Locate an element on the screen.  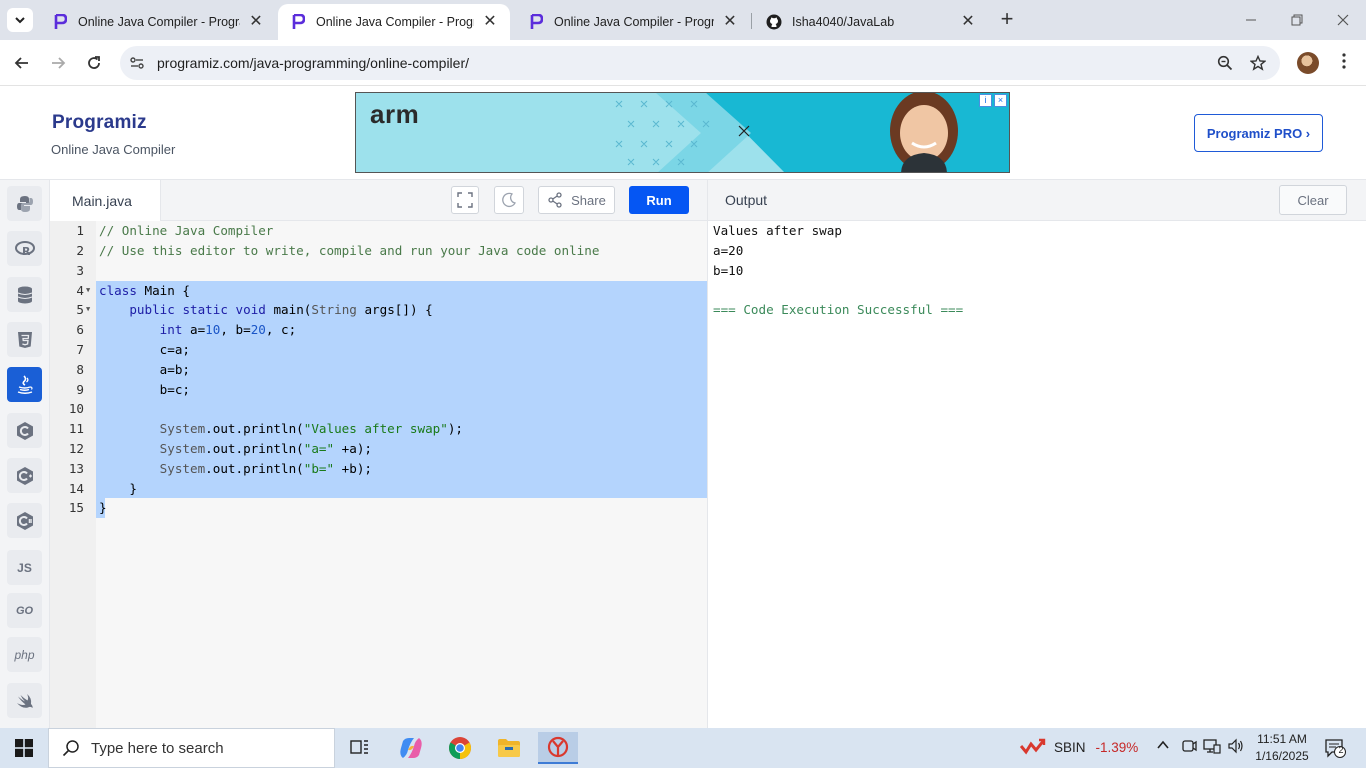
task-view-button is located at coordinates (360, 748).